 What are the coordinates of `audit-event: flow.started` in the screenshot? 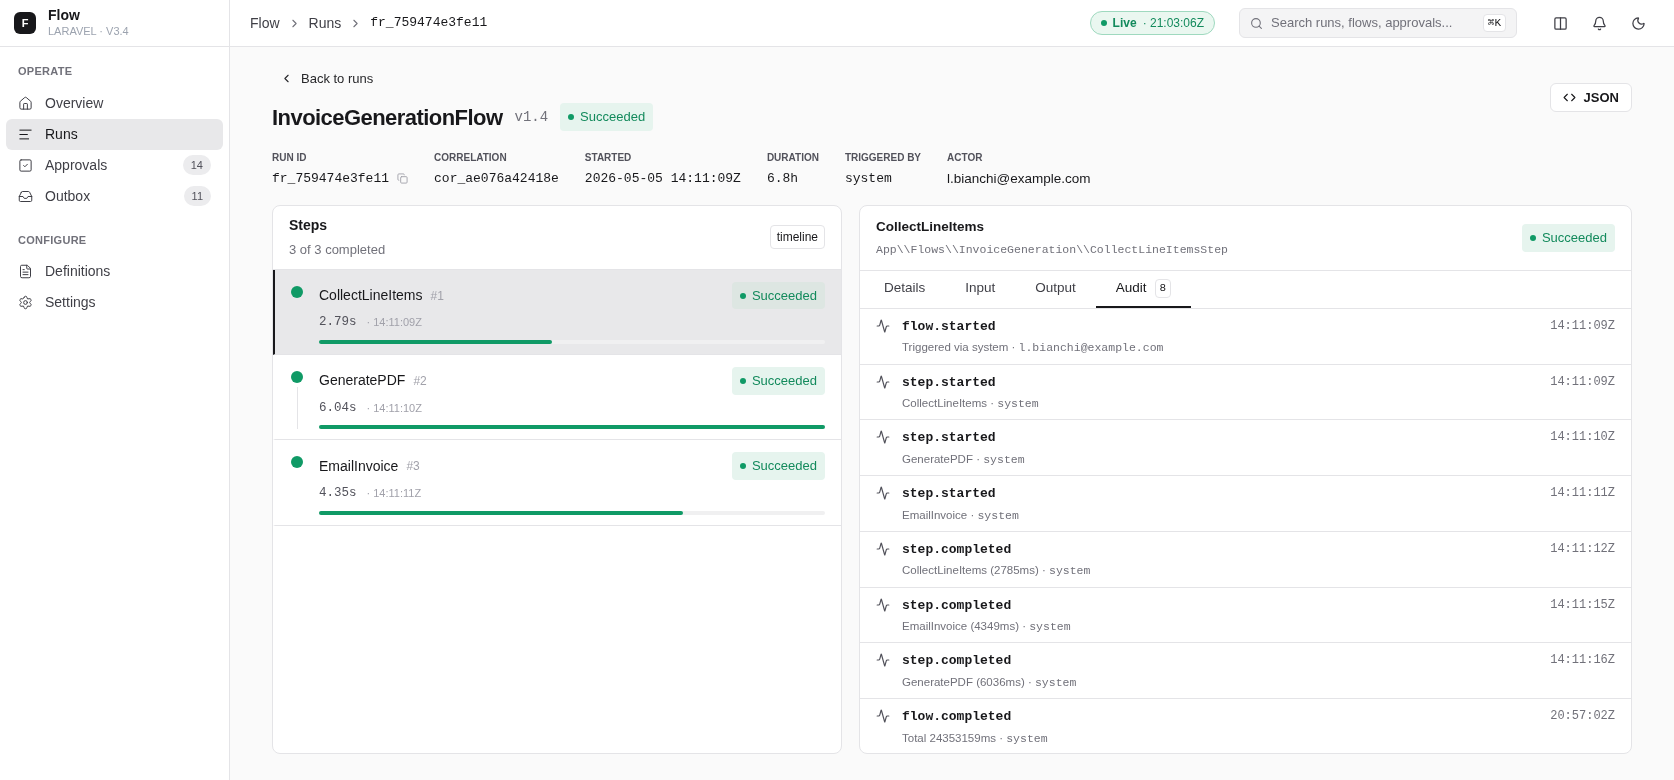 It's located at (949, 326).